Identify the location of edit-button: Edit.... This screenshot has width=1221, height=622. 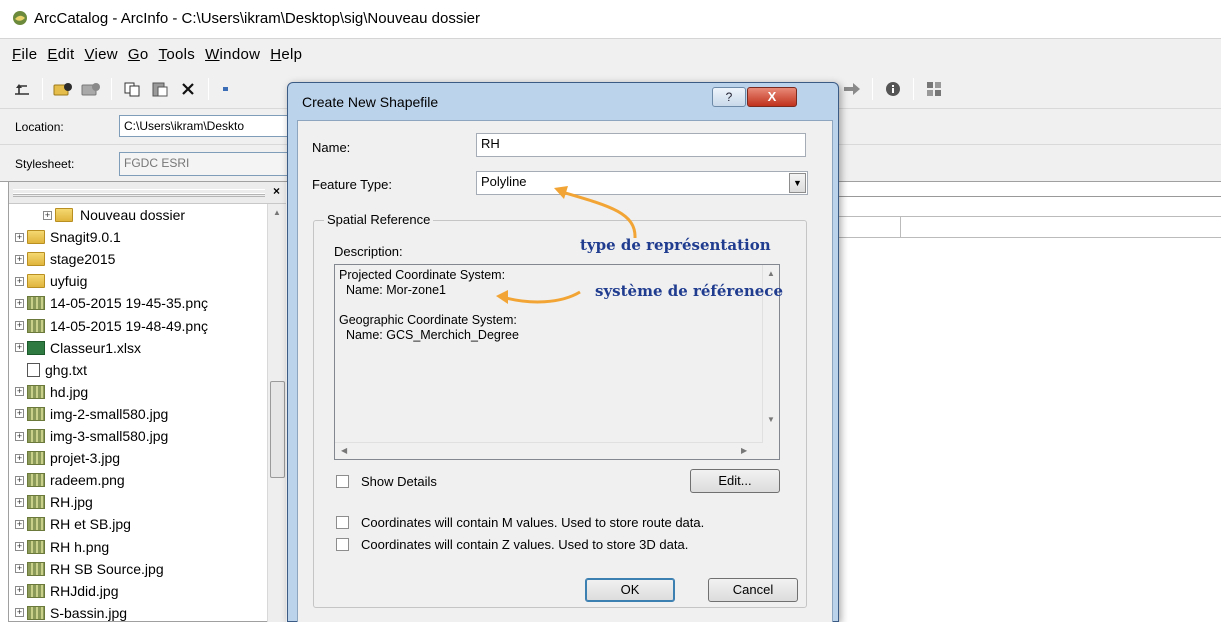
(735, 481).